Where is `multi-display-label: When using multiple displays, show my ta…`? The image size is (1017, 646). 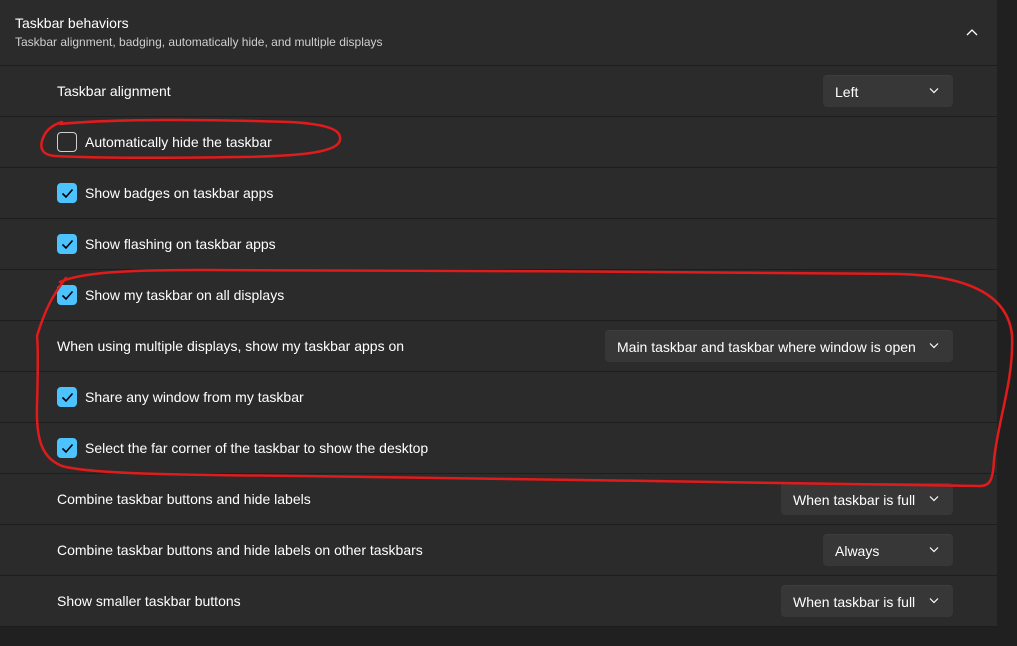 multi-display-label: When using multiple displays, show my ta… is located at coordinates (231, 346).